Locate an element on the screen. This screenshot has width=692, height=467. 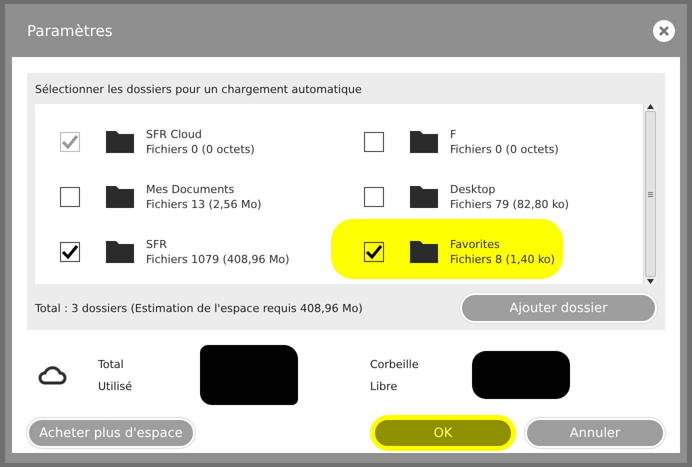
storage-label: Utilisé is located at coordinates (116, 386).